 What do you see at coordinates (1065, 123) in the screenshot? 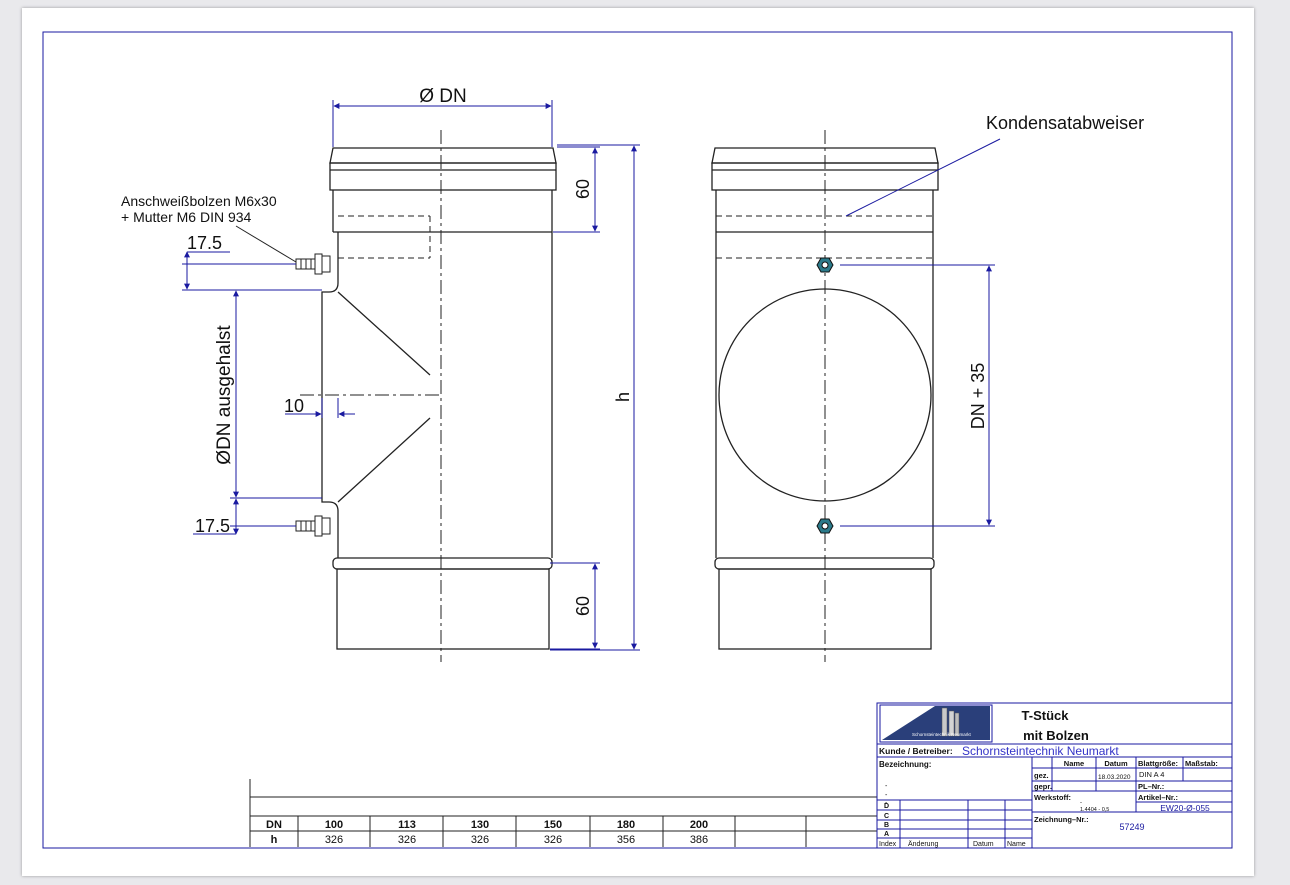
I see `condensate-note: Kondensatabweiser` at bounding box center [1065, 123].